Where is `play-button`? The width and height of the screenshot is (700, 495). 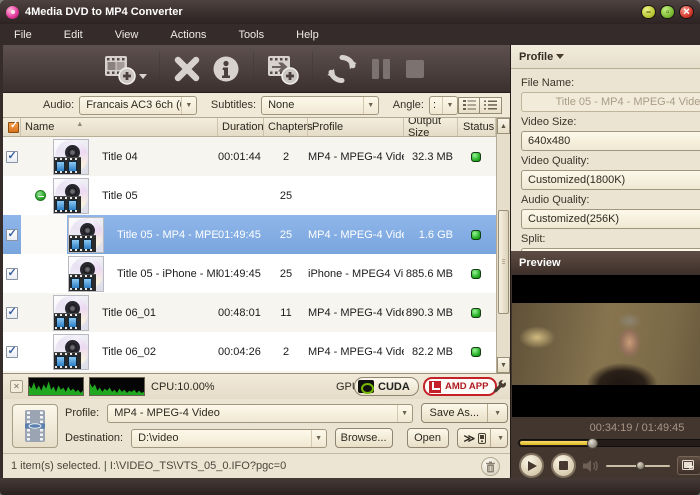 play-button is located at coordinates (531, 466).